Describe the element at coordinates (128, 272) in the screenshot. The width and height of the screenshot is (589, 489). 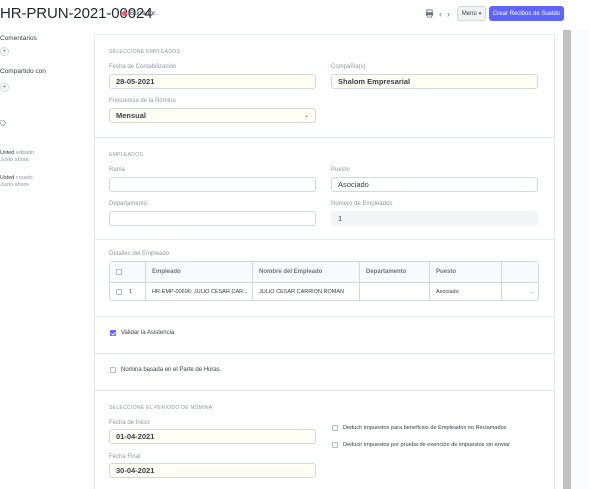
I see `select-all-cell` at that location.